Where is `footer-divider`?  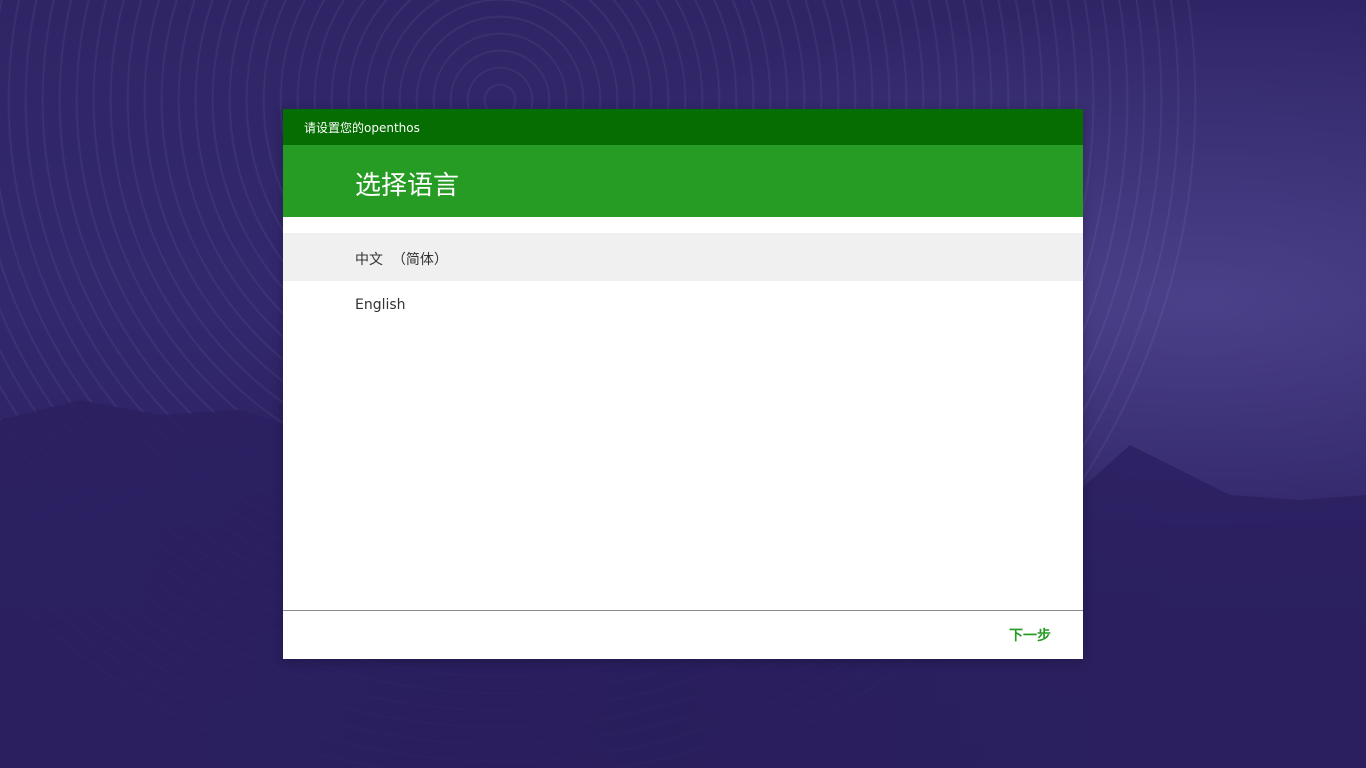
footer-divider is located at coordinates (683, 610).